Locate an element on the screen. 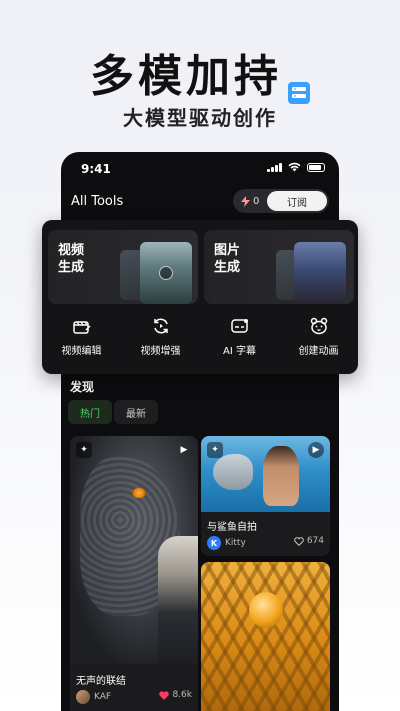  video-thumbnail is located at coordinates (166, 273).